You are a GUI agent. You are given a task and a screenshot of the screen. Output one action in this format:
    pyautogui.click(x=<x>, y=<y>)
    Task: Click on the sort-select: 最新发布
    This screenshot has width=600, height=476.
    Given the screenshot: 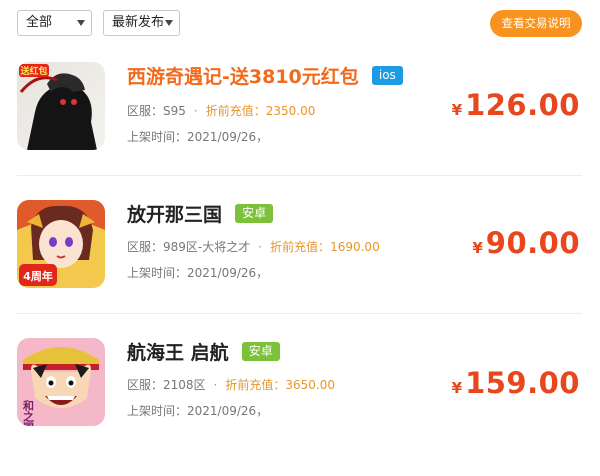 What is the action you would take?
    pyautogui.click(x=141, y=23)
    